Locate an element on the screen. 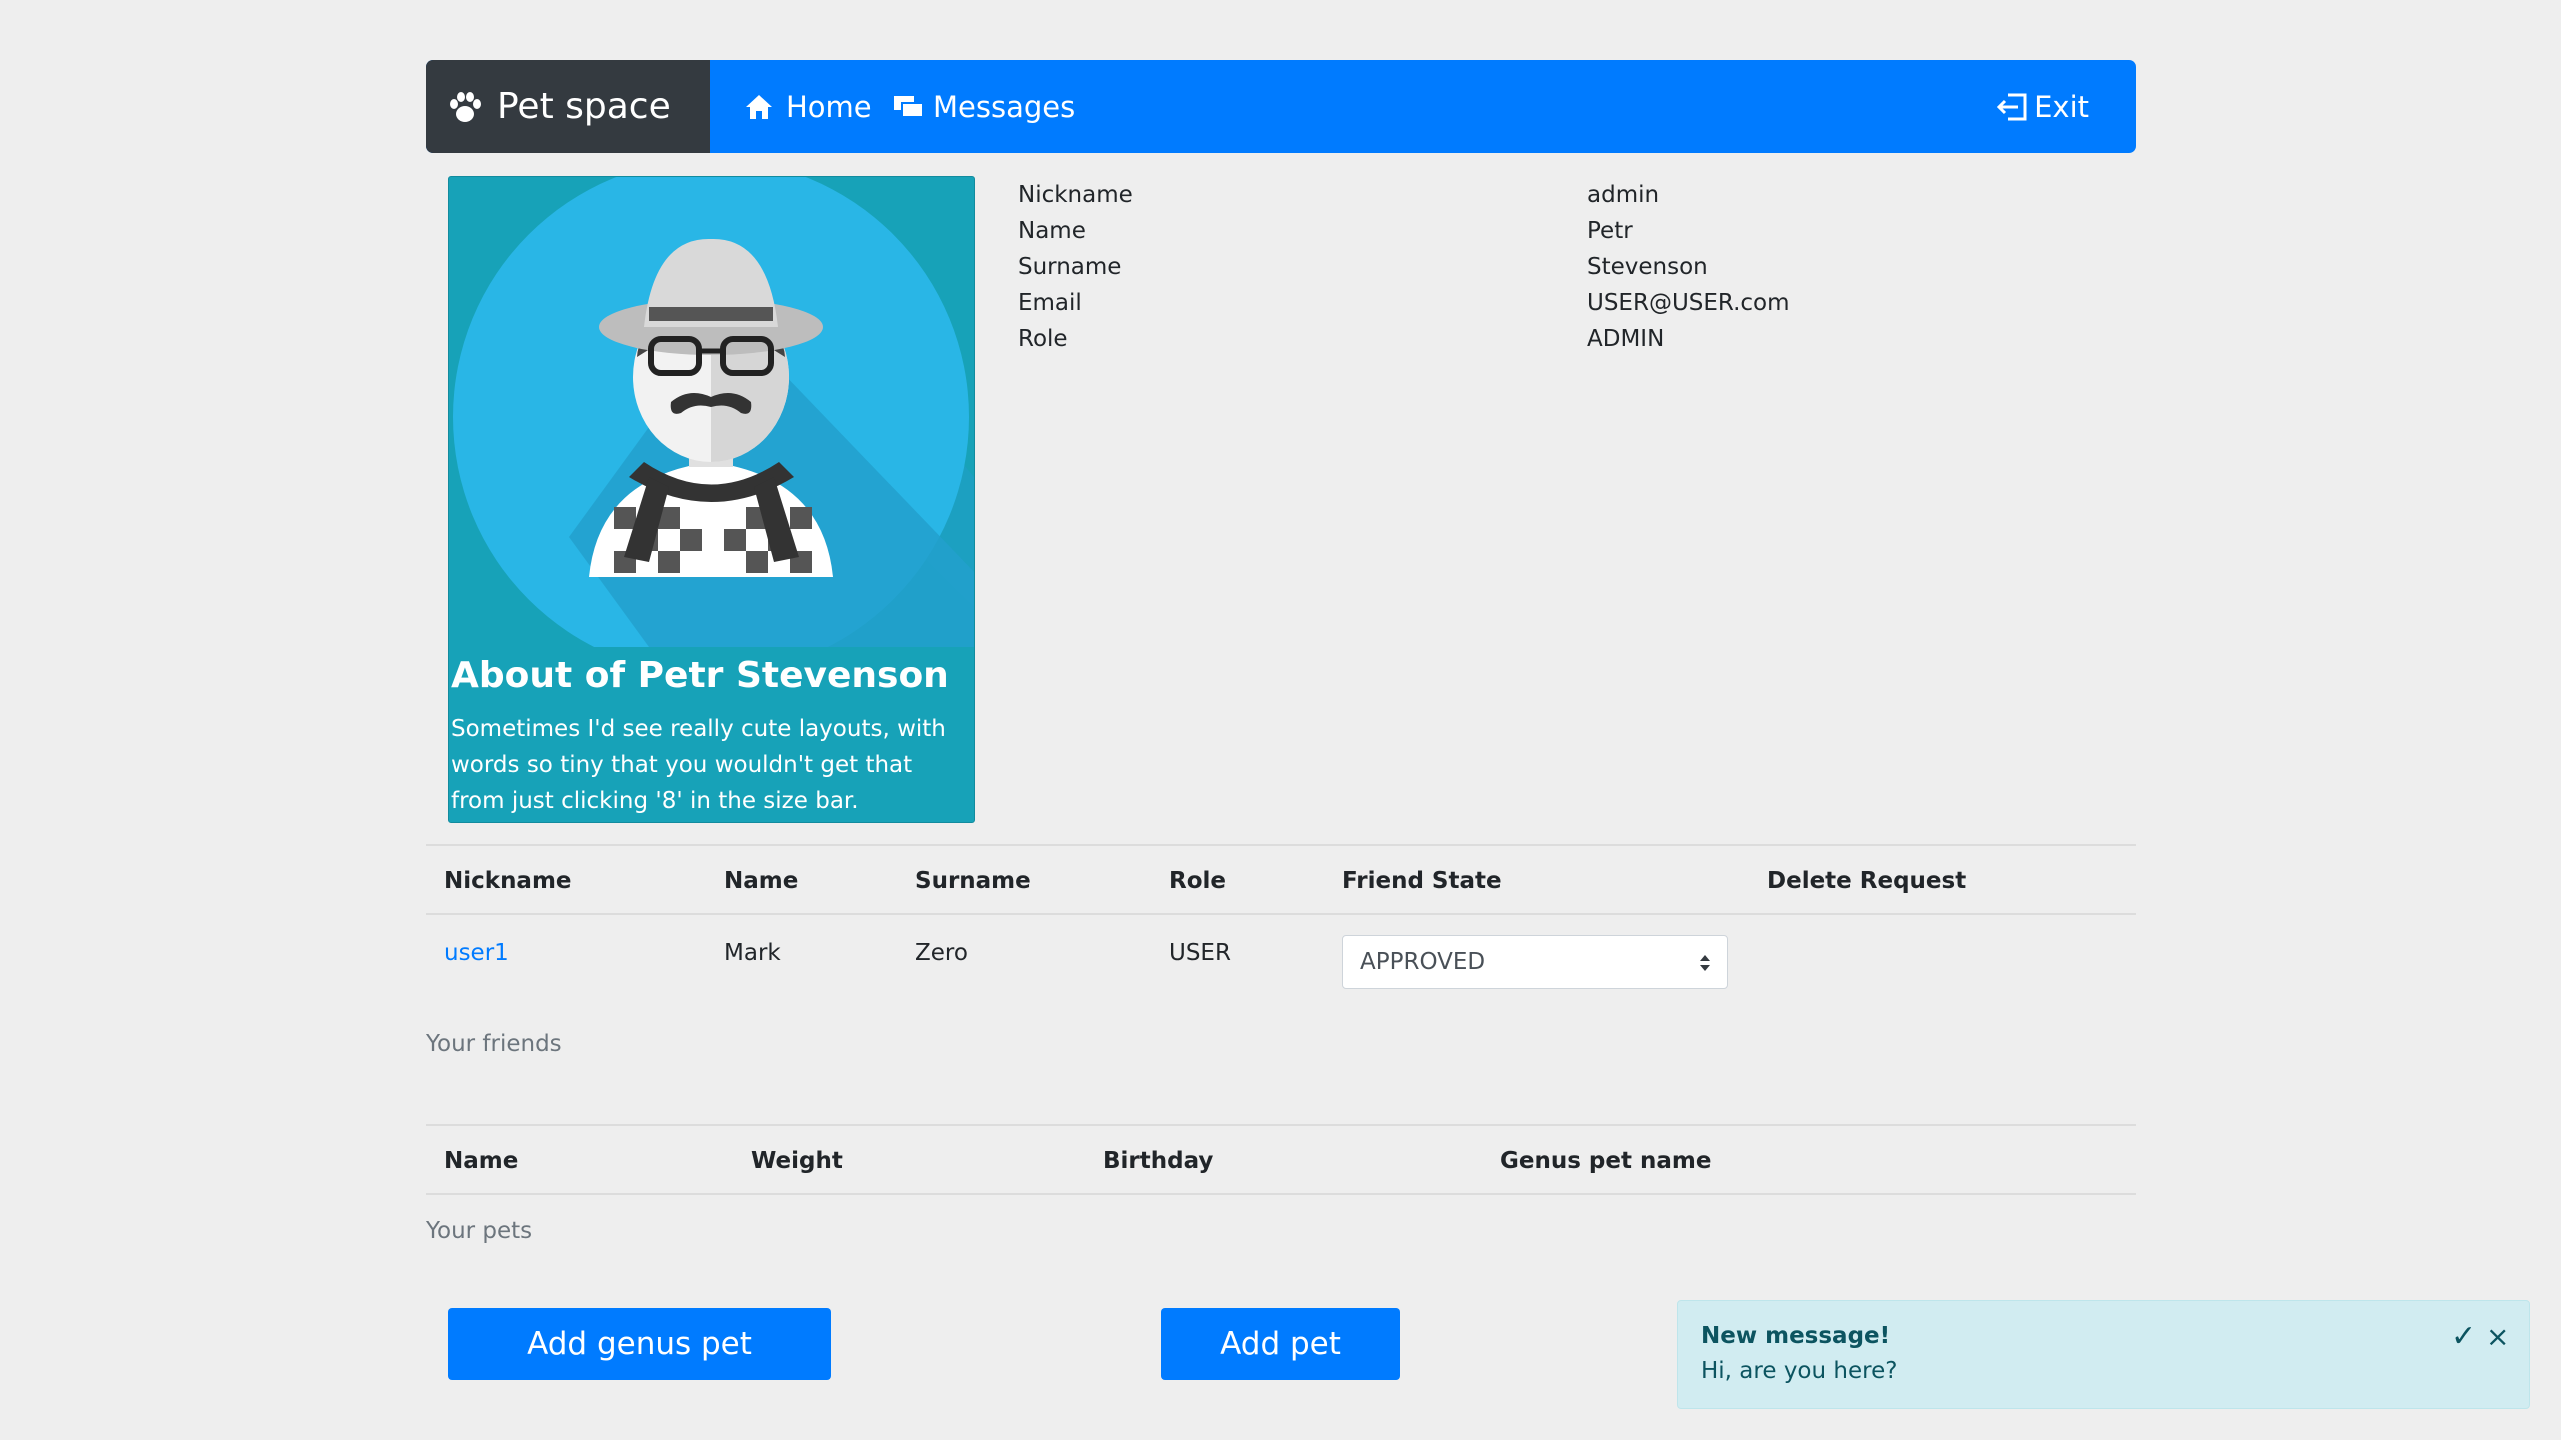 The image size is (2561, 1440). friends-header-delete-request: Delete Request is located at coordinates (1867, 881).